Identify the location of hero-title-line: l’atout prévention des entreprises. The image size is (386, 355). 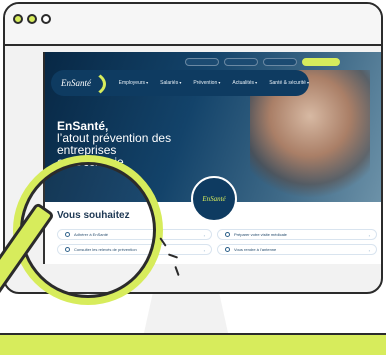
(114, 144).